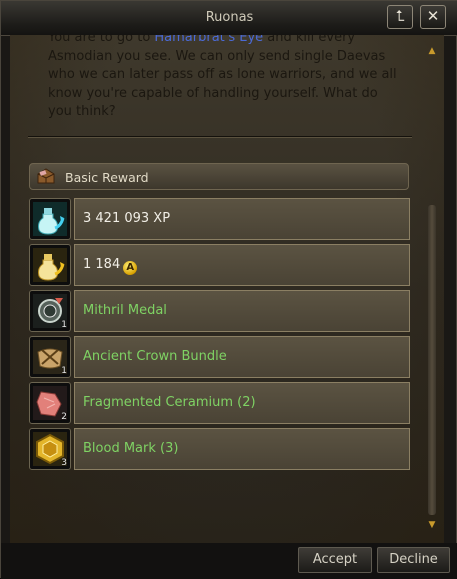  Describe the element at coordinates (50, 219) in the screenshot. I see `exp-potion-icon` at that location.